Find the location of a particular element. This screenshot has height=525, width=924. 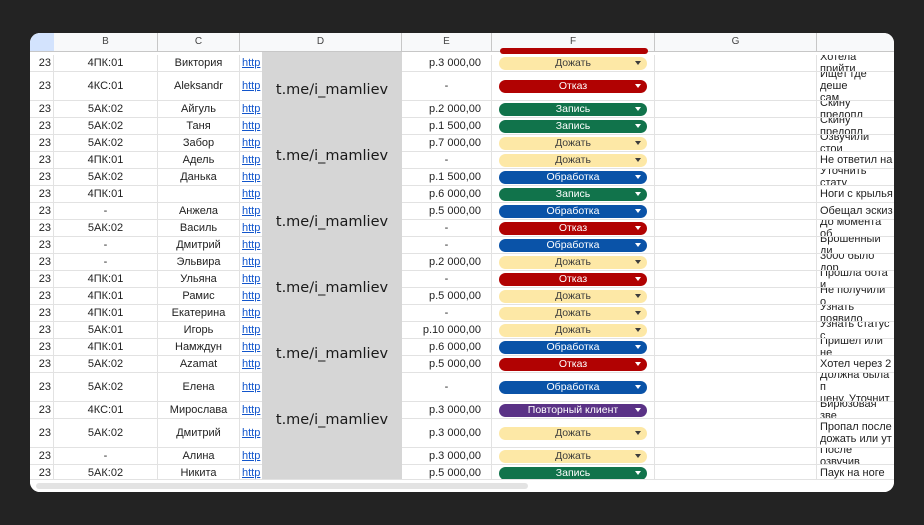

cell-name: Рамис is located at coordinates (199, 296).